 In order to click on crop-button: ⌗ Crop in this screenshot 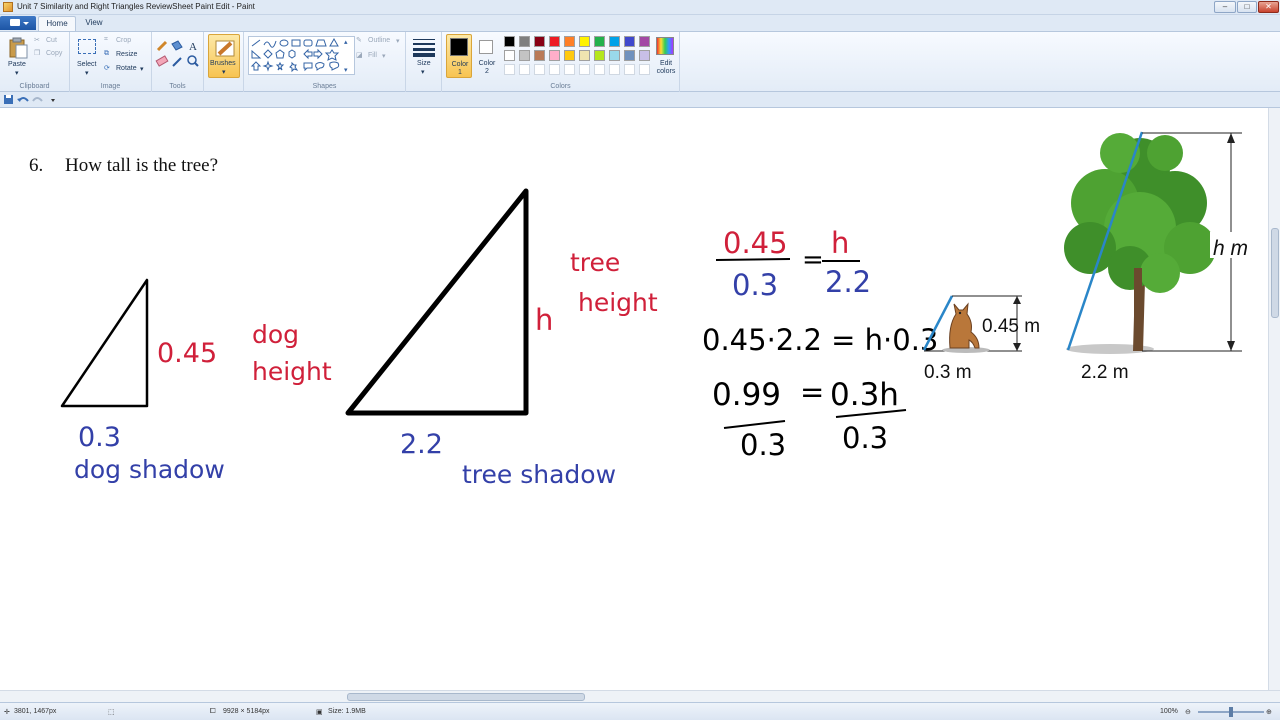, I will do `click(126, 41)`.